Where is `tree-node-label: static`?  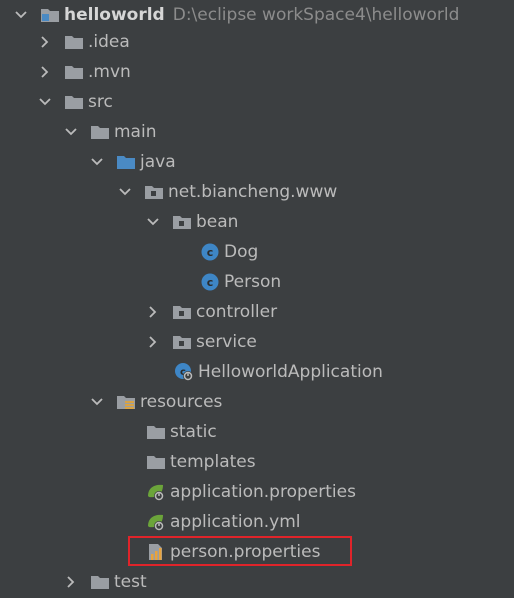
tree-node-label: static is located at coordinates (193, 432).